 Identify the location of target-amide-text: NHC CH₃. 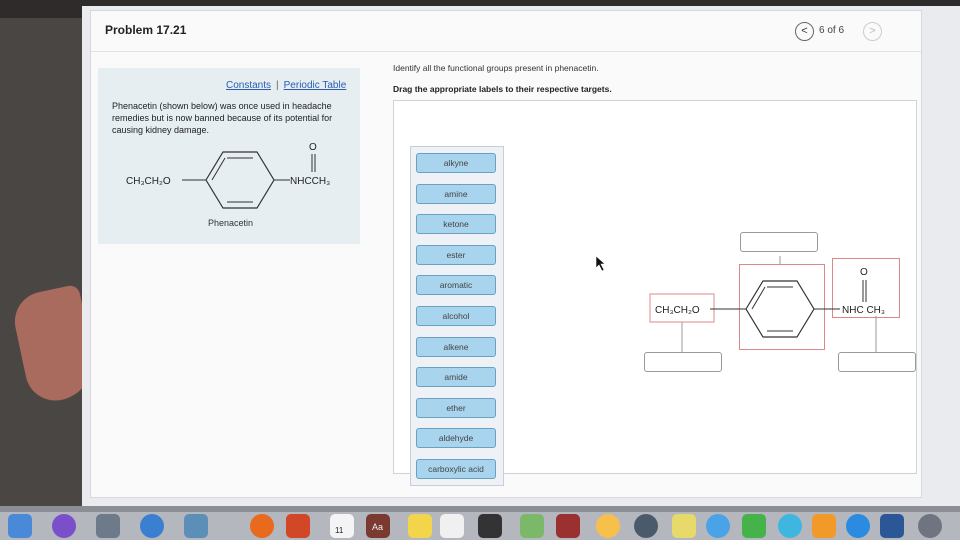
(863, 310).